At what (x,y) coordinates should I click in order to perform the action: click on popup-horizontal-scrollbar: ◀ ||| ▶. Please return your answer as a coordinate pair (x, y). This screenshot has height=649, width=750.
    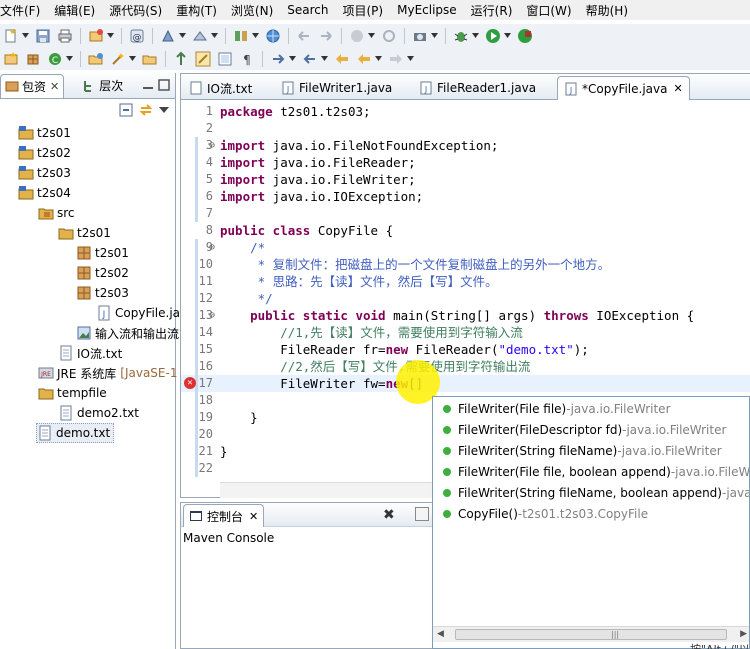
    Looking at the image, I should click on (591, 634).